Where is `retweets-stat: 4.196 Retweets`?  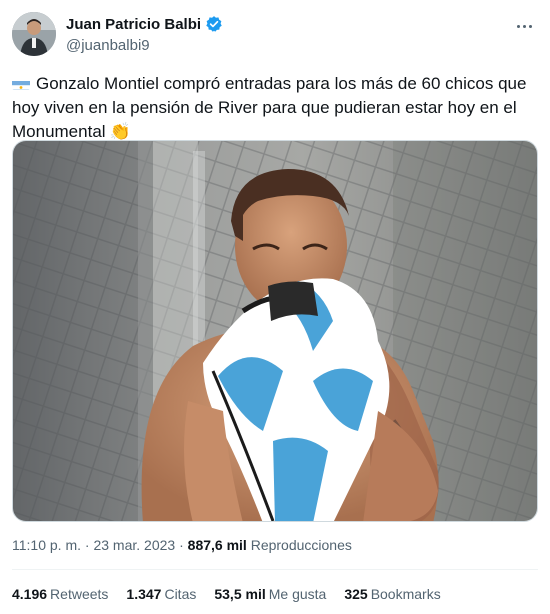 retweets-stat: 4.196 Retweets is located at coordinates (60, 594).